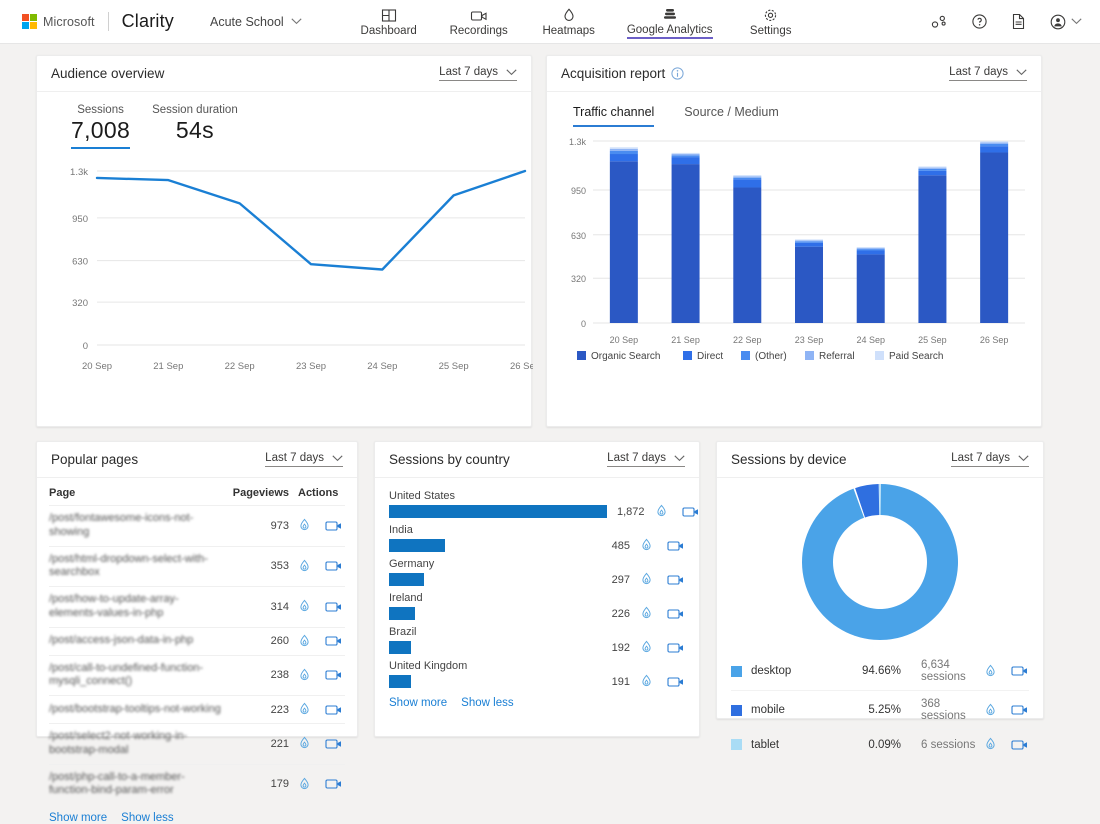 This screenshot has width=1100, height=824. Describe the element at coordinates (625, 356) in the screenshot. I see `svg-text: Organic Search` at that location.